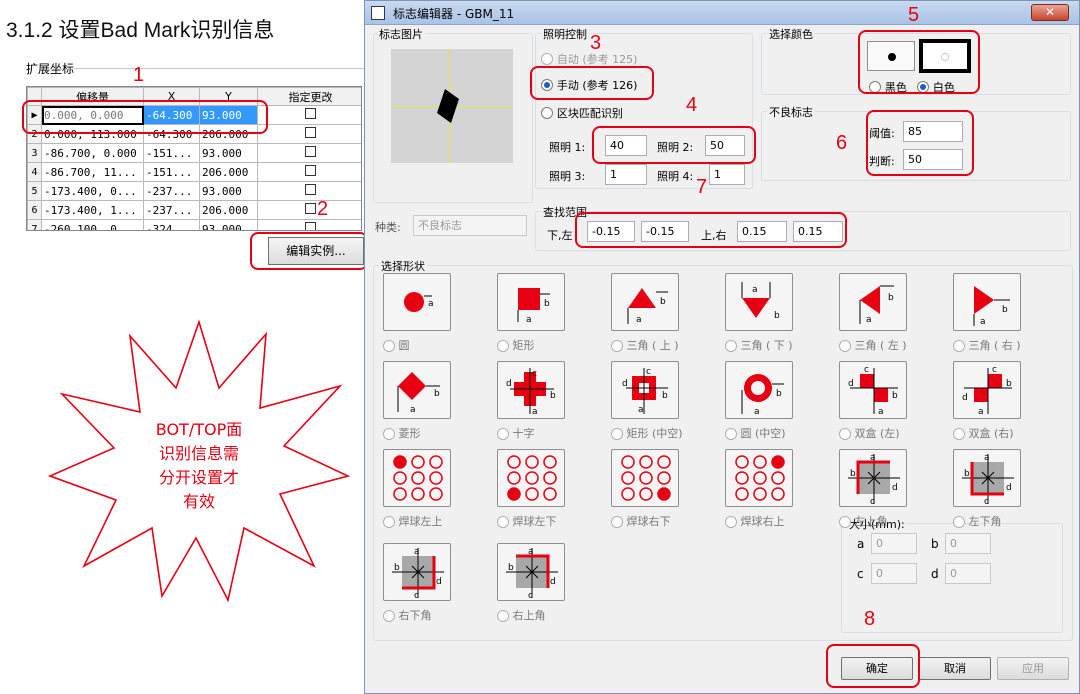 This screenshot has width=1080, height=694. What do you see at coordinates (873, 478) in the screenshot?
I see `shape-corner-top-left-button: a b d c` at bounding box center [873, 478].